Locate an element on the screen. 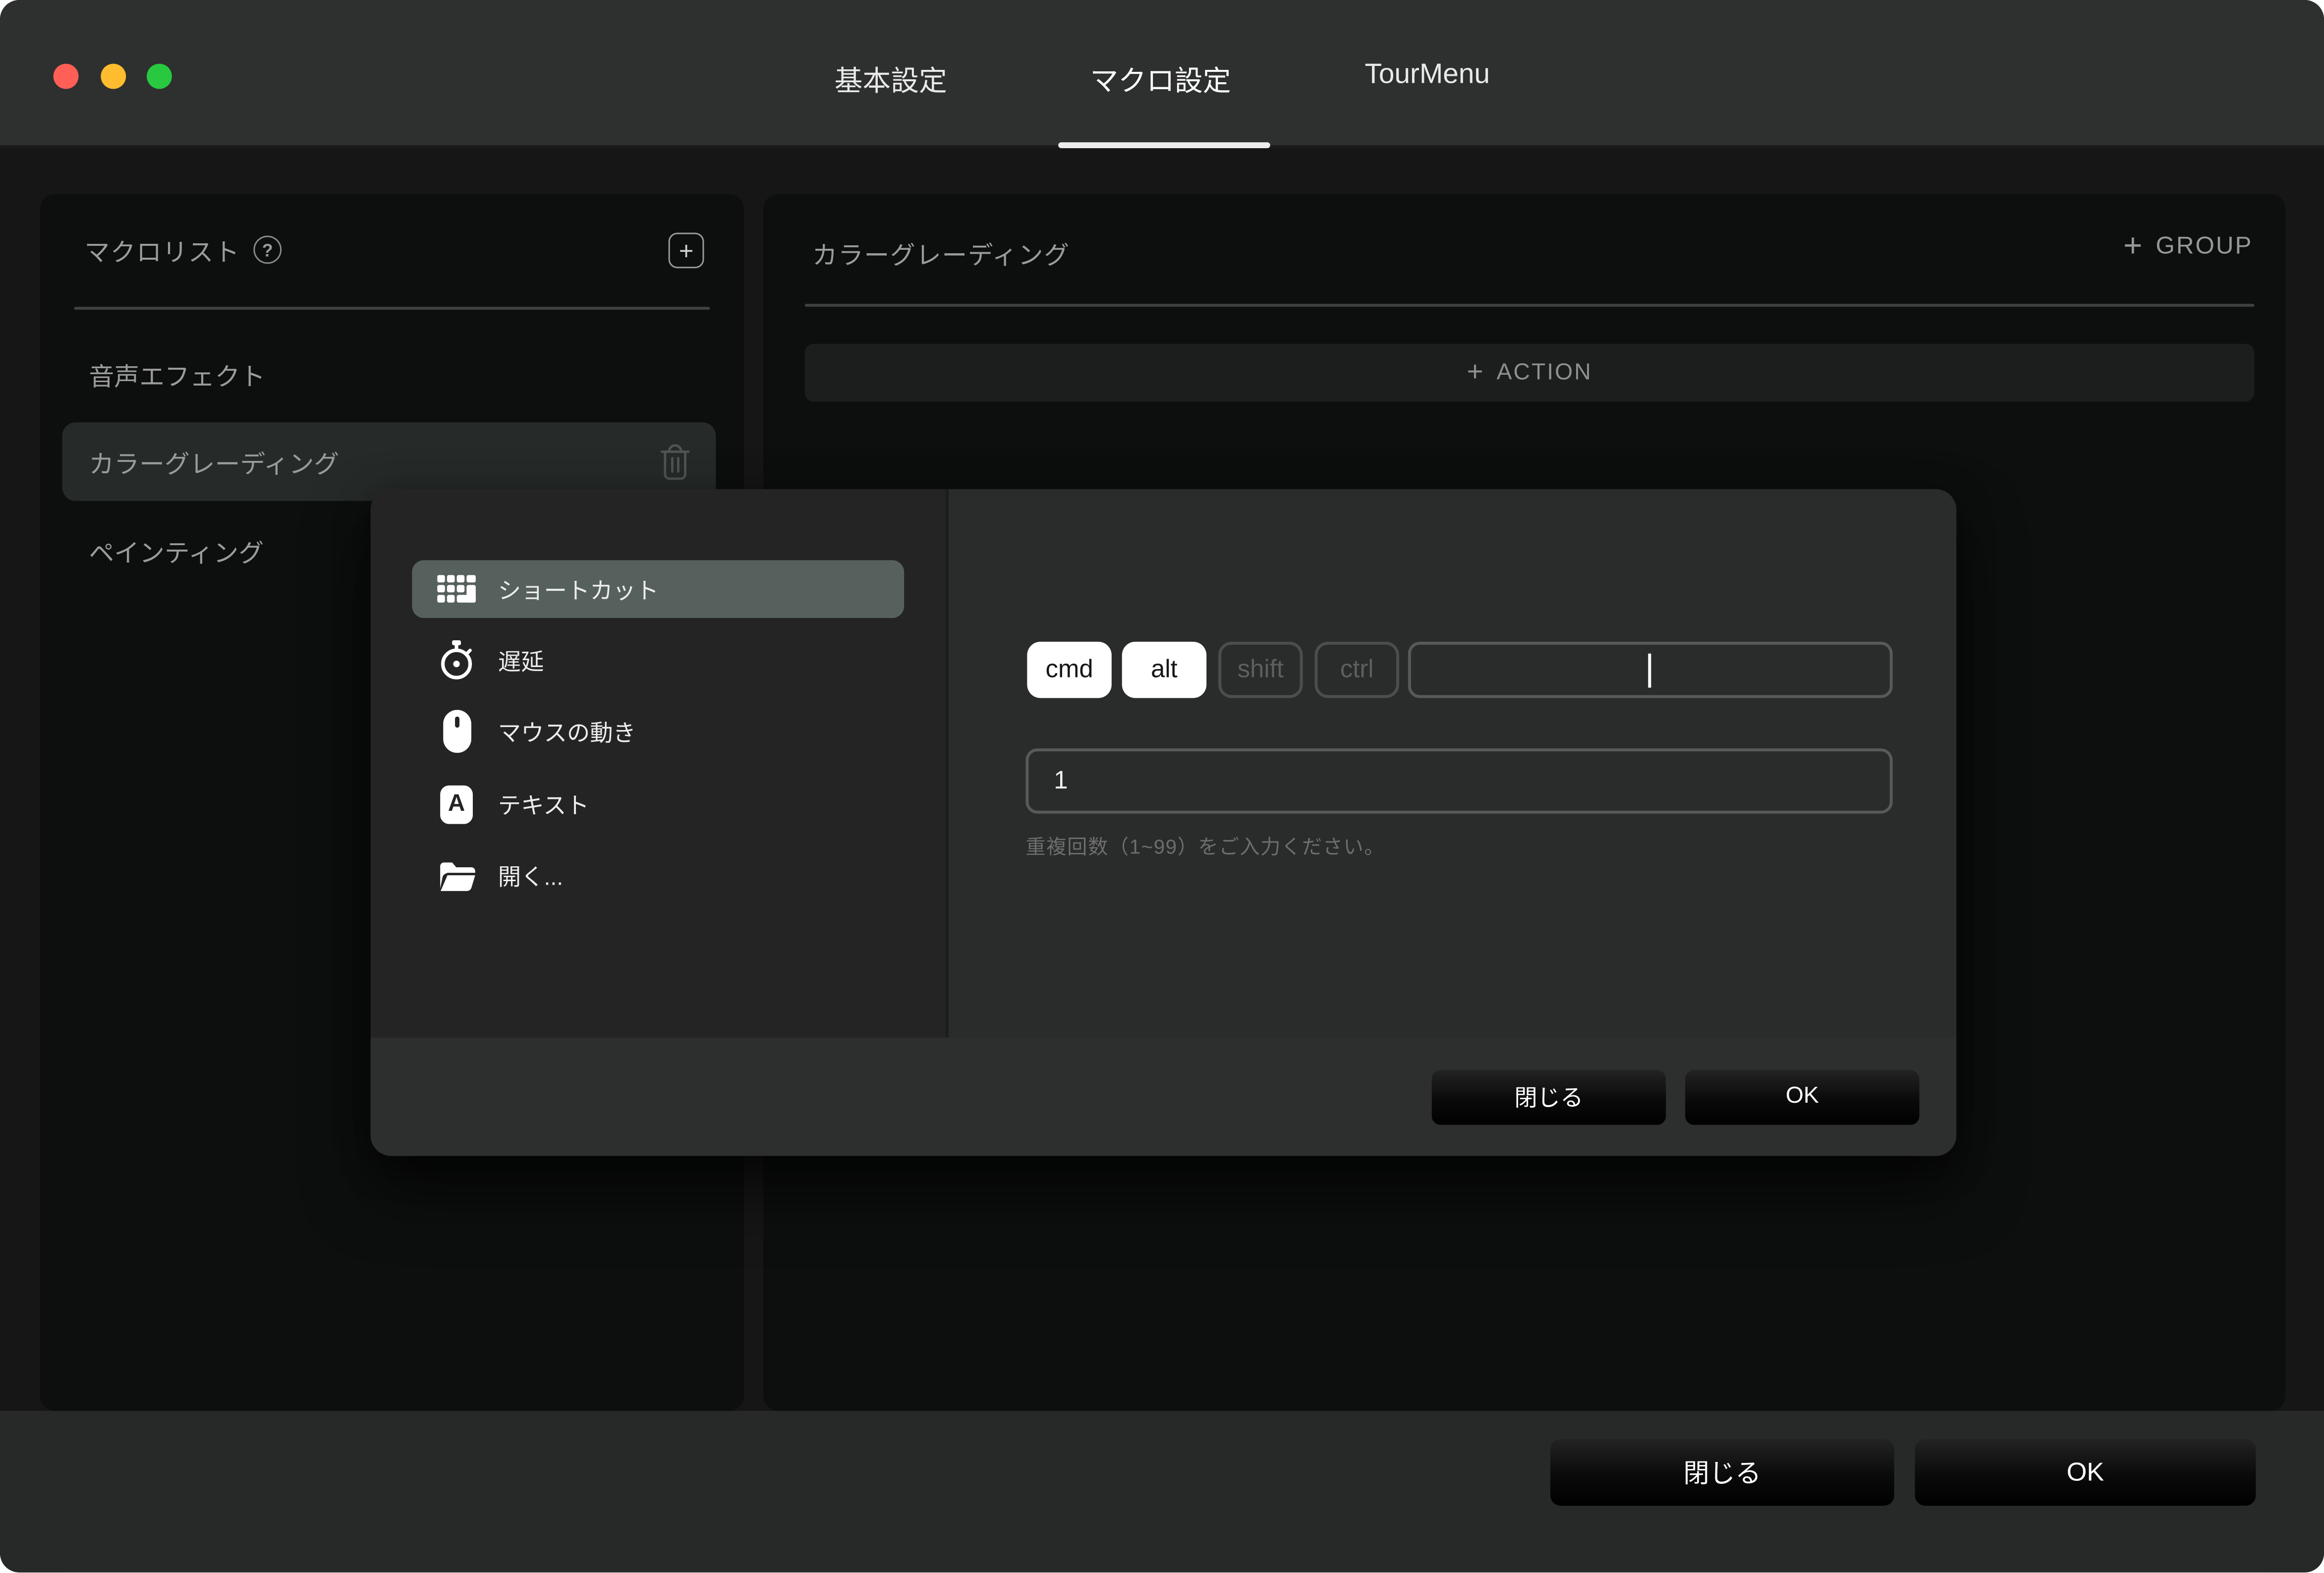 The image size is (2324, 1573). dialog-close-button: 閉じる is located at coordinates (1549, 1096).